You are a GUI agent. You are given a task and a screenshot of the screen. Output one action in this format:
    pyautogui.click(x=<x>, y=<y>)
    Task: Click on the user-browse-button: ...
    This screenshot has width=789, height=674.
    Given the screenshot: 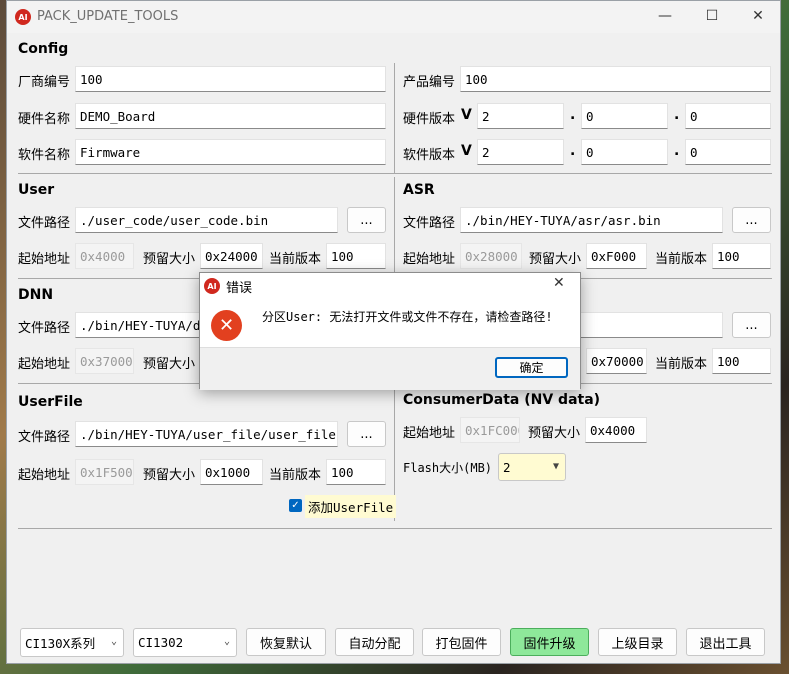 What is the action you would take?
    pyautogui.click(x=366, y=220)
    